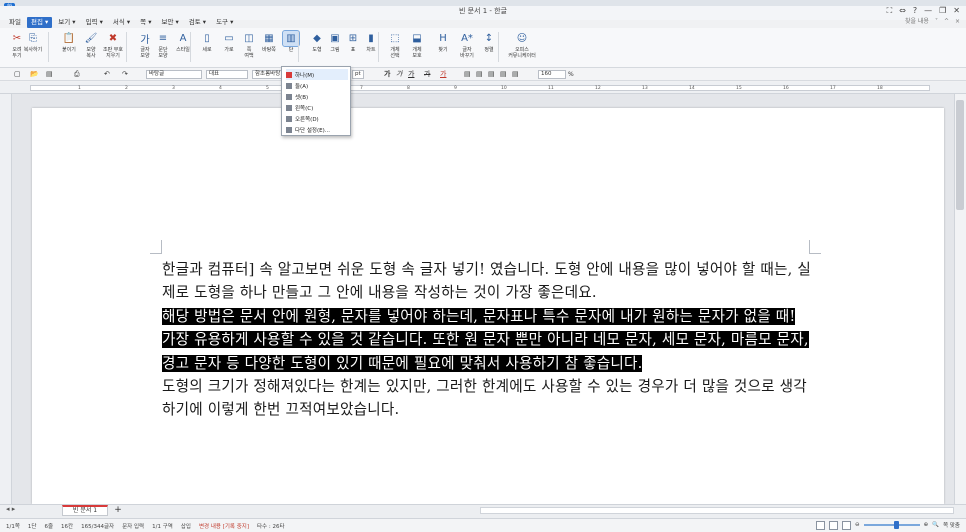  I want to click on master-page-button: ▦ 바탕쪽, so click(269, 42).